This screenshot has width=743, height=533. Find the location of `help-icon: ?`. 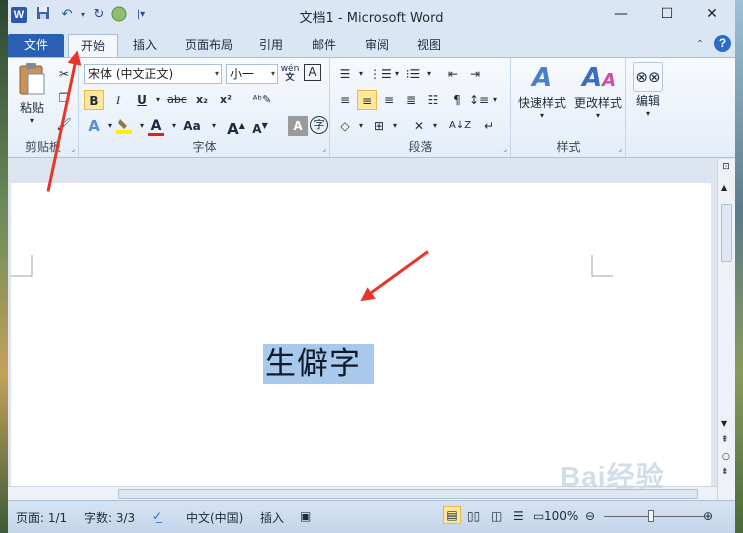

help-icon: ? is located at coordinates (722, 43).